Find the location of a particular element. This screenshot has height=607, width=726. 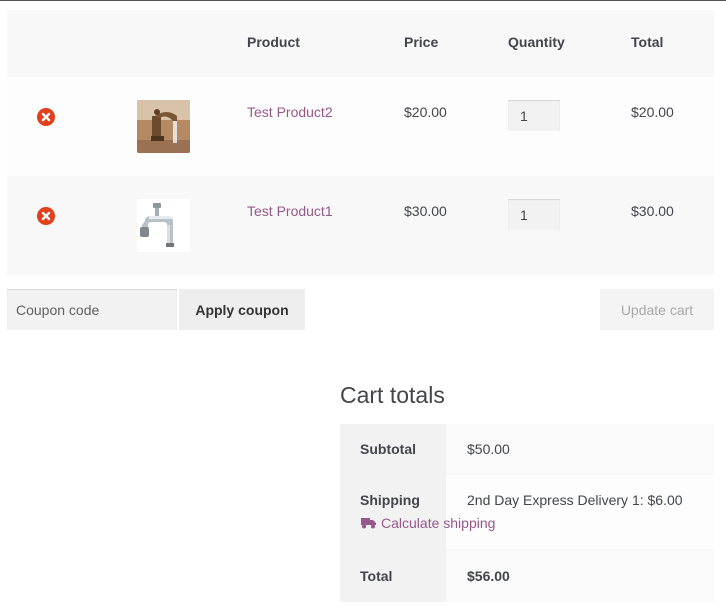

cart-totals-title: Cart totals is located at coordinates (392, 395).